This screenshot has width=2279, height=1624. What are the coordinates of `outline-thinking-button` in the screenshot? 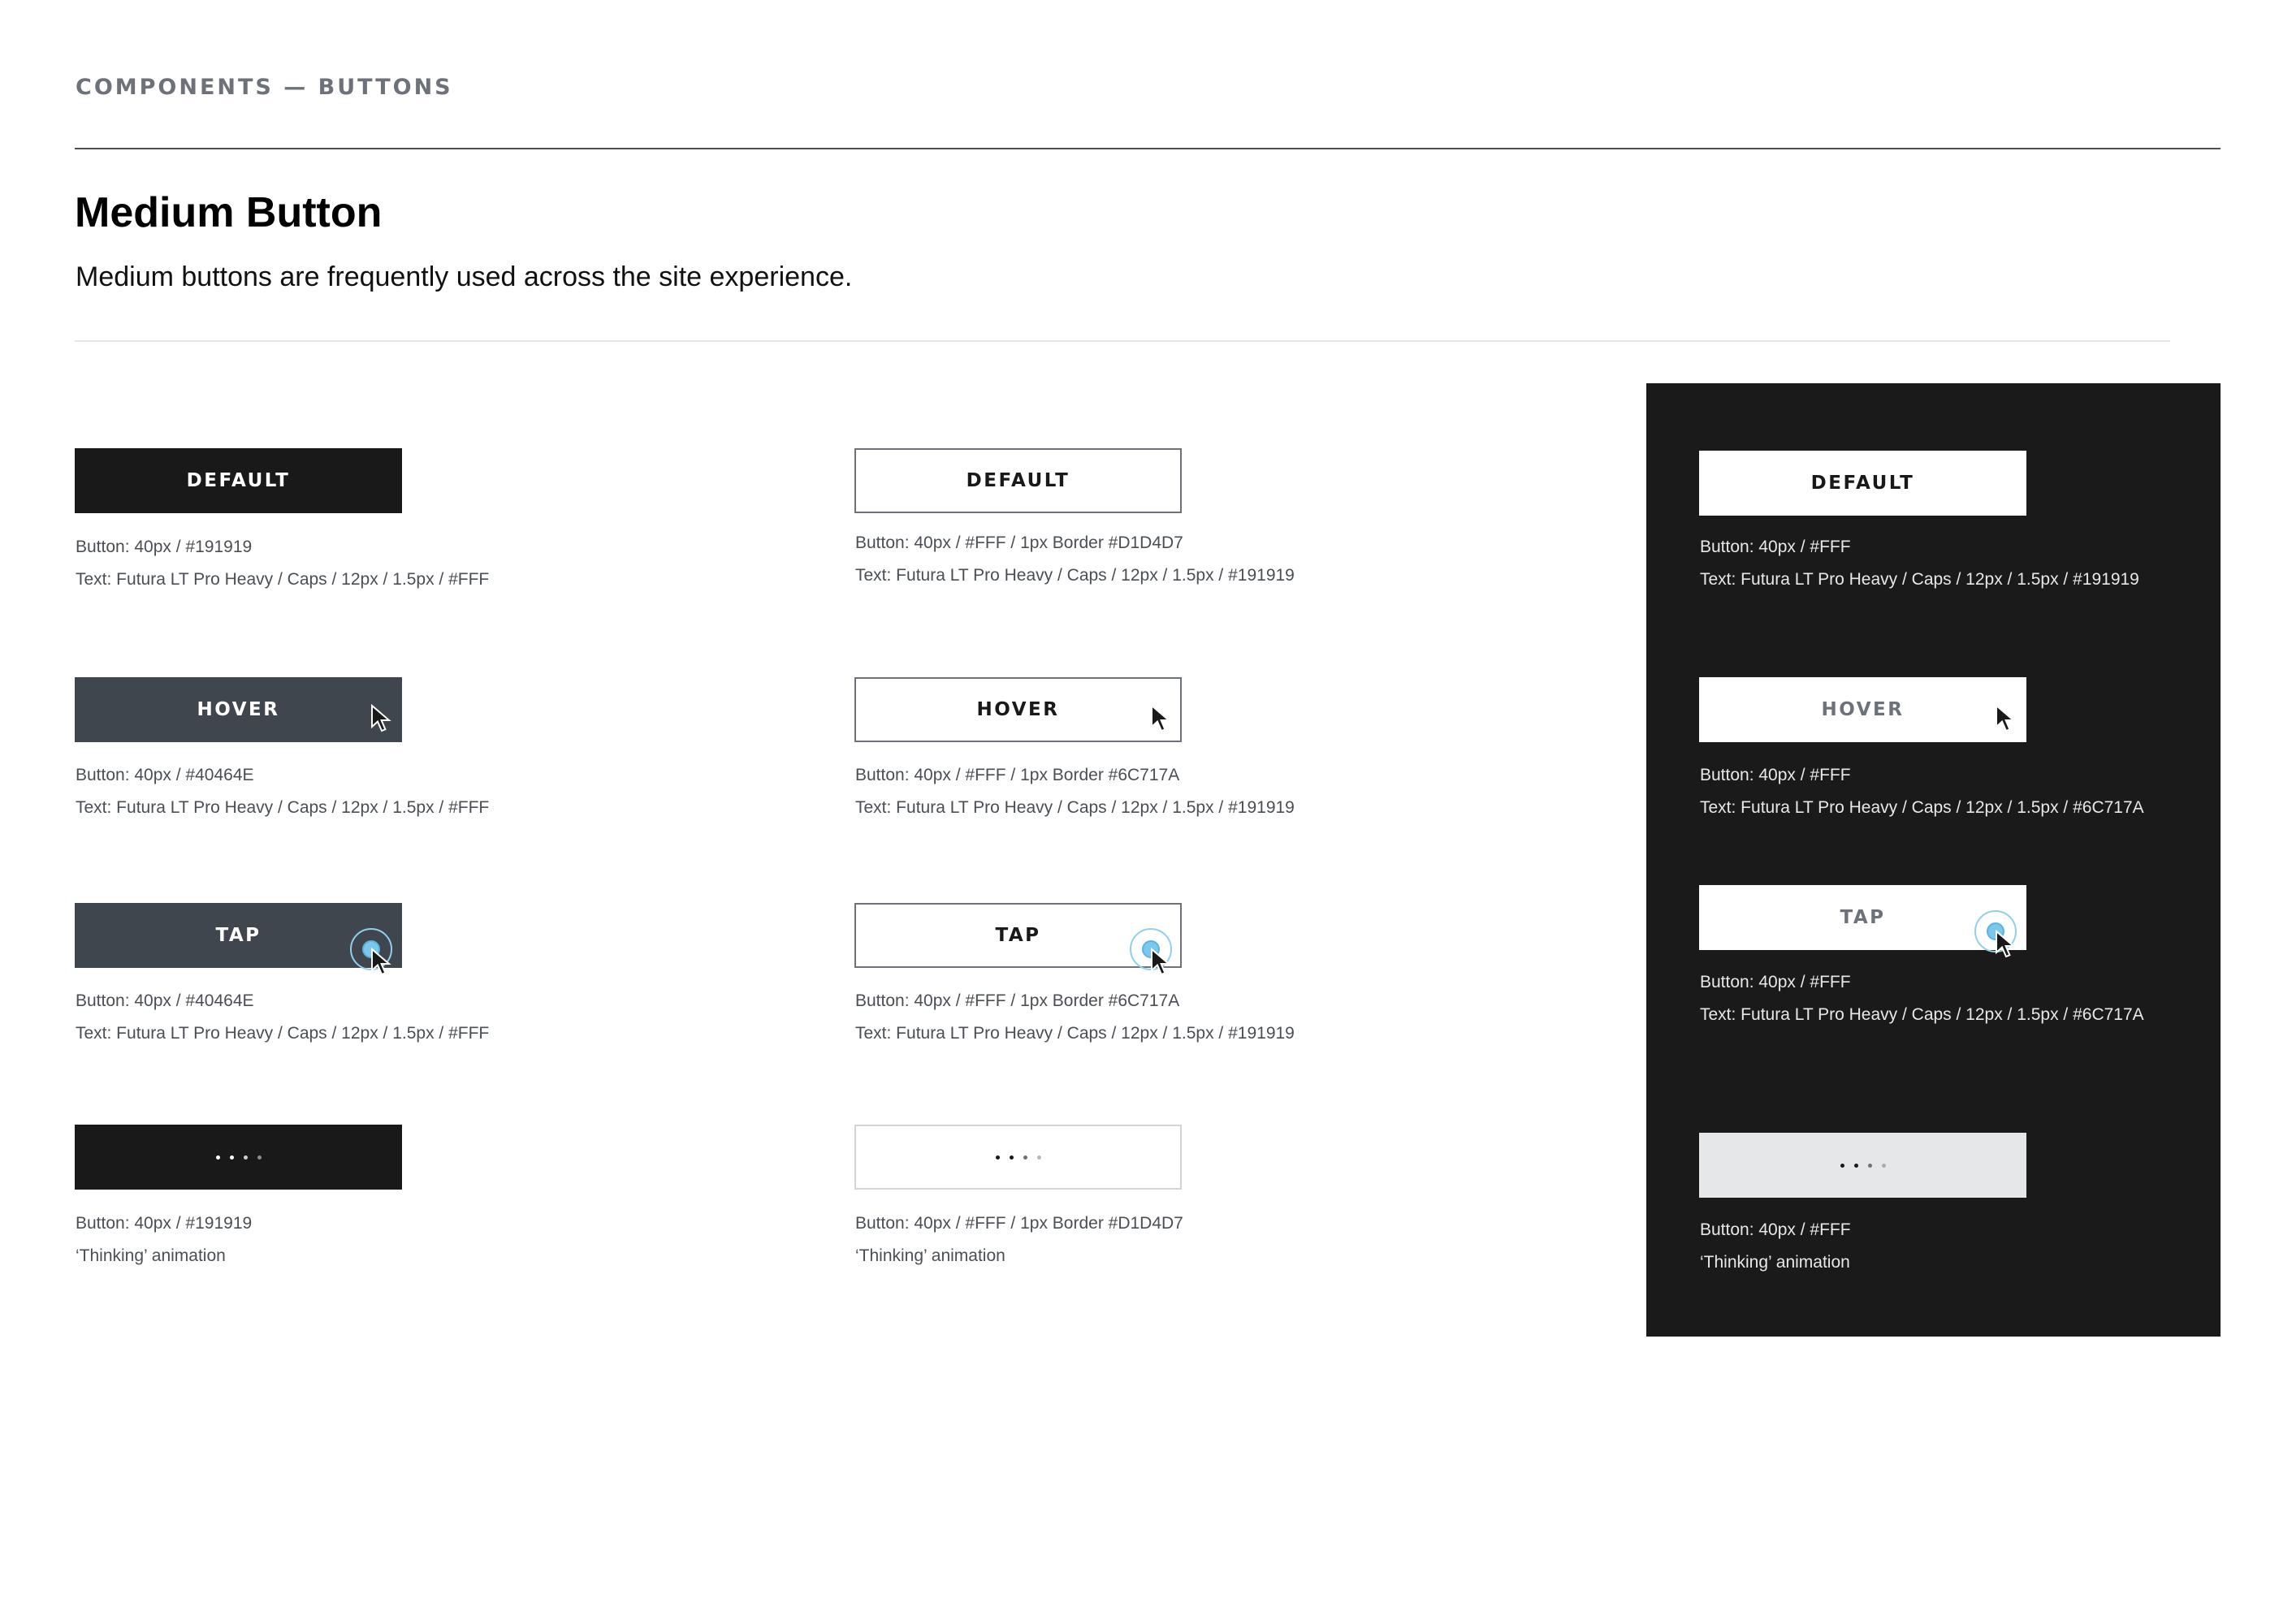 It's located at (1018, 1157).